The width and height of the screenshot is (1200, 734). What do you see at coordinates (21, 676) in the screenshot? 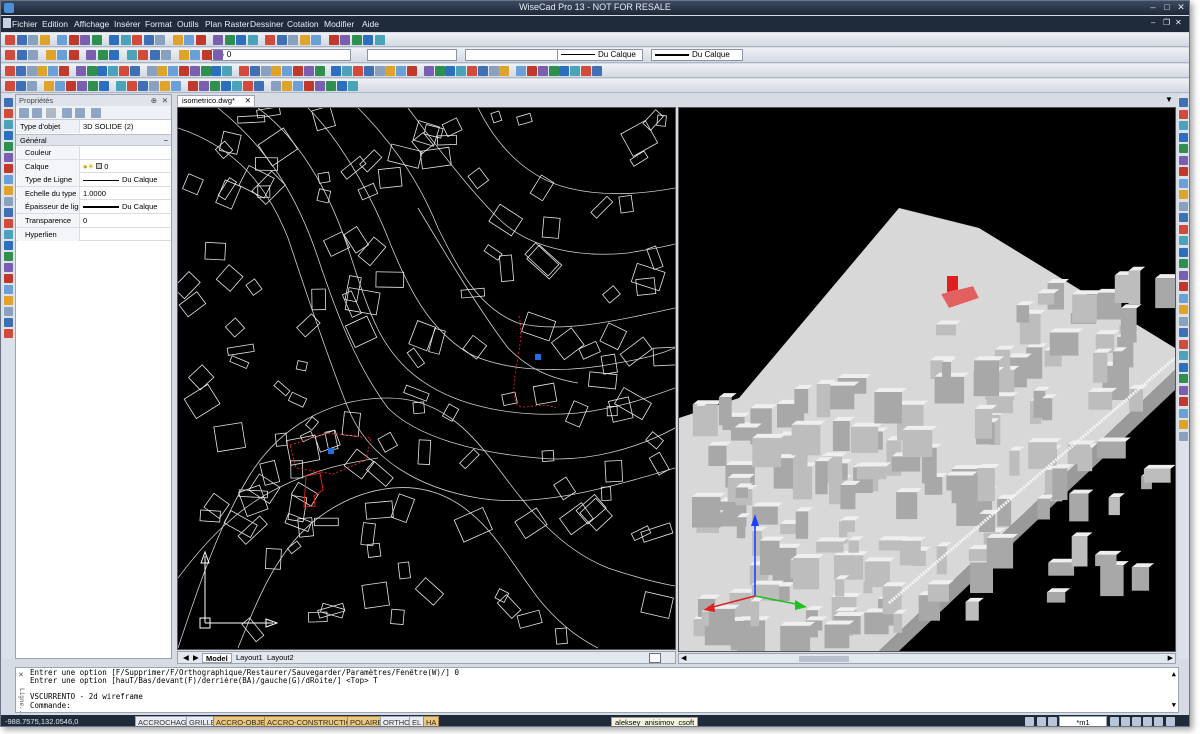
I see `close-command-icon: ✕` at bounding box center [21, 676].